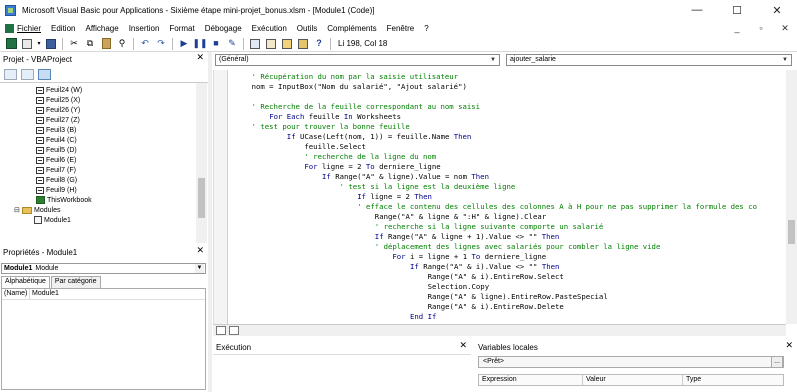 The image size is (797, 392). I want to click on code-line: For Each feuille In Worksheets, so click(495, 117).